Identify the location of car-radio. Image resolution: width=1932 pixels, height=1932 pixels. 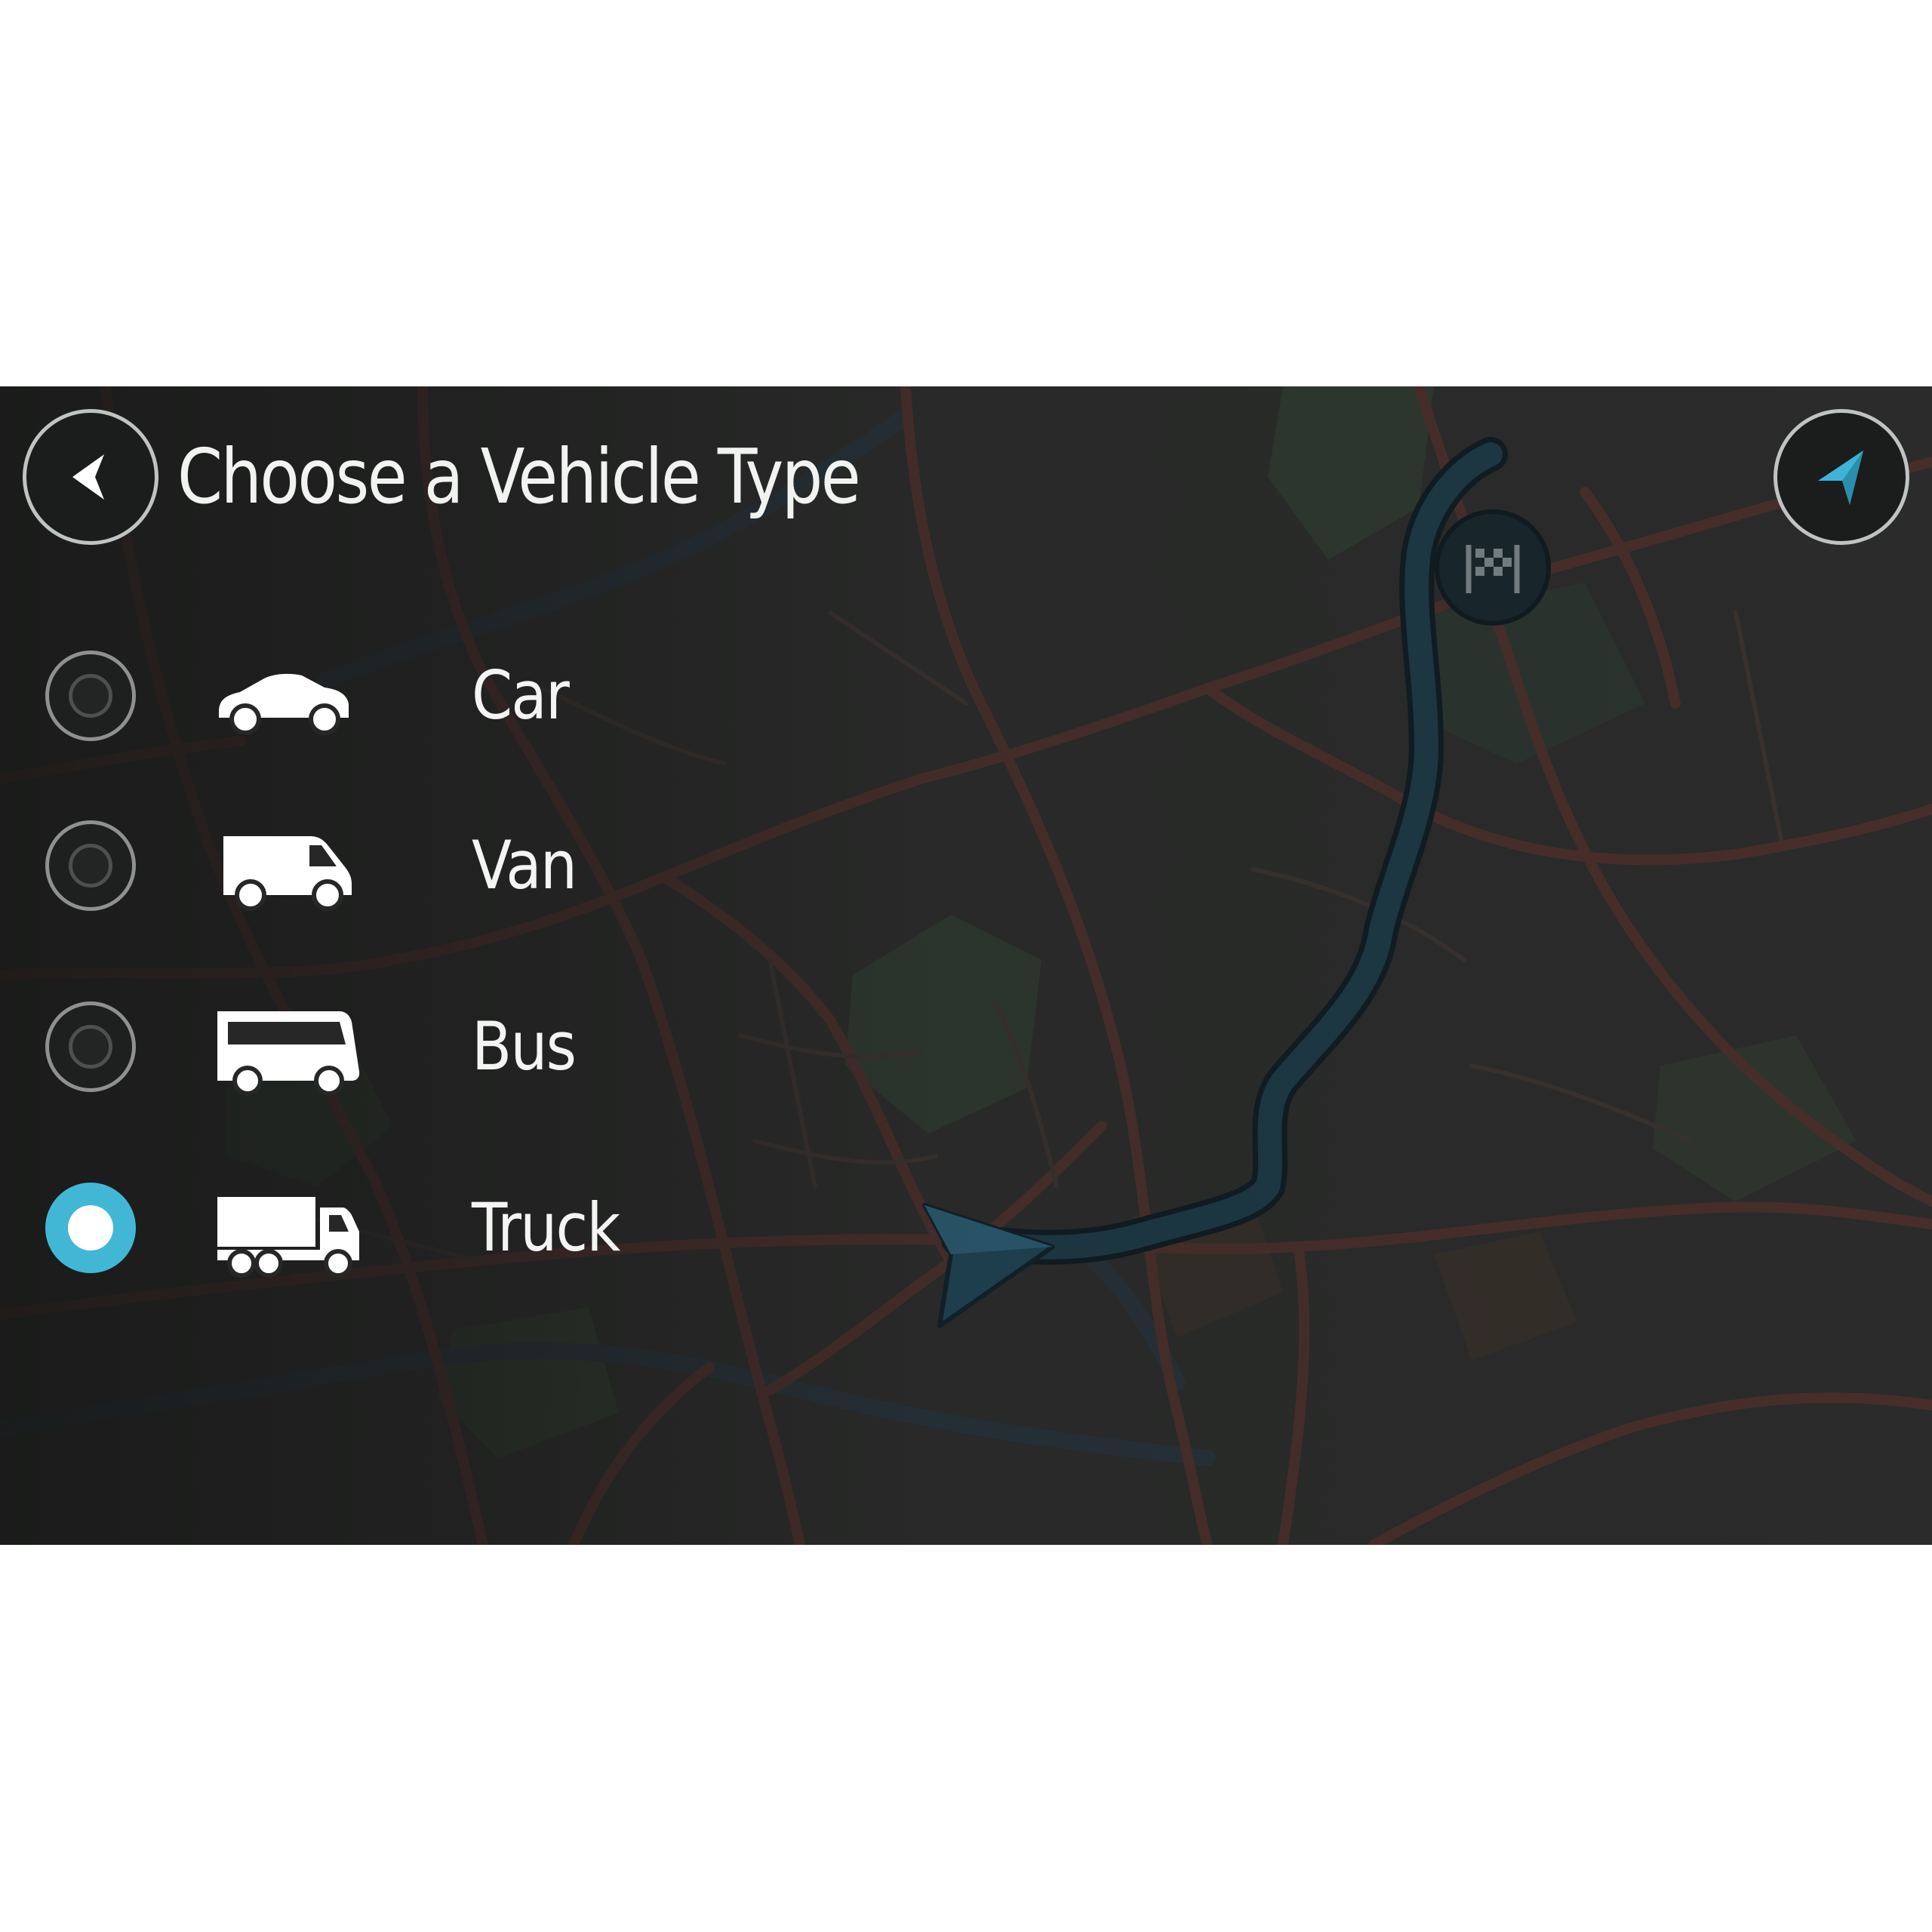
(90, 696).